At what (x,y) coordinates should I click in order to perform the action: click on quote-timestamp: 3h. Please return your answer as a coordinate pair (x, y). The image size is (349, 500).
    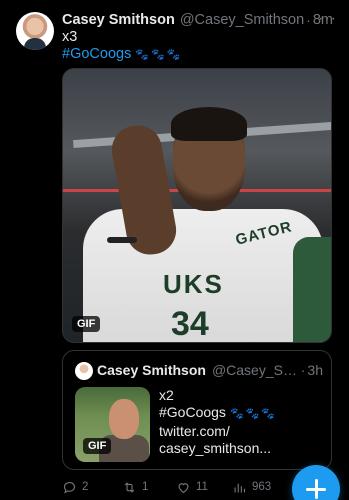
    Looking at the image, I should click on (315, 370).